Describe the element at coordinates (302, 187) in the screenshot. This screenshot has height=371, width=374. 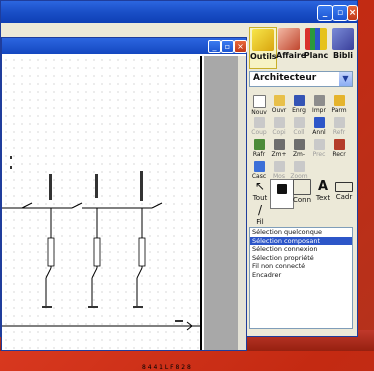
I see `connect-icon` at that location.